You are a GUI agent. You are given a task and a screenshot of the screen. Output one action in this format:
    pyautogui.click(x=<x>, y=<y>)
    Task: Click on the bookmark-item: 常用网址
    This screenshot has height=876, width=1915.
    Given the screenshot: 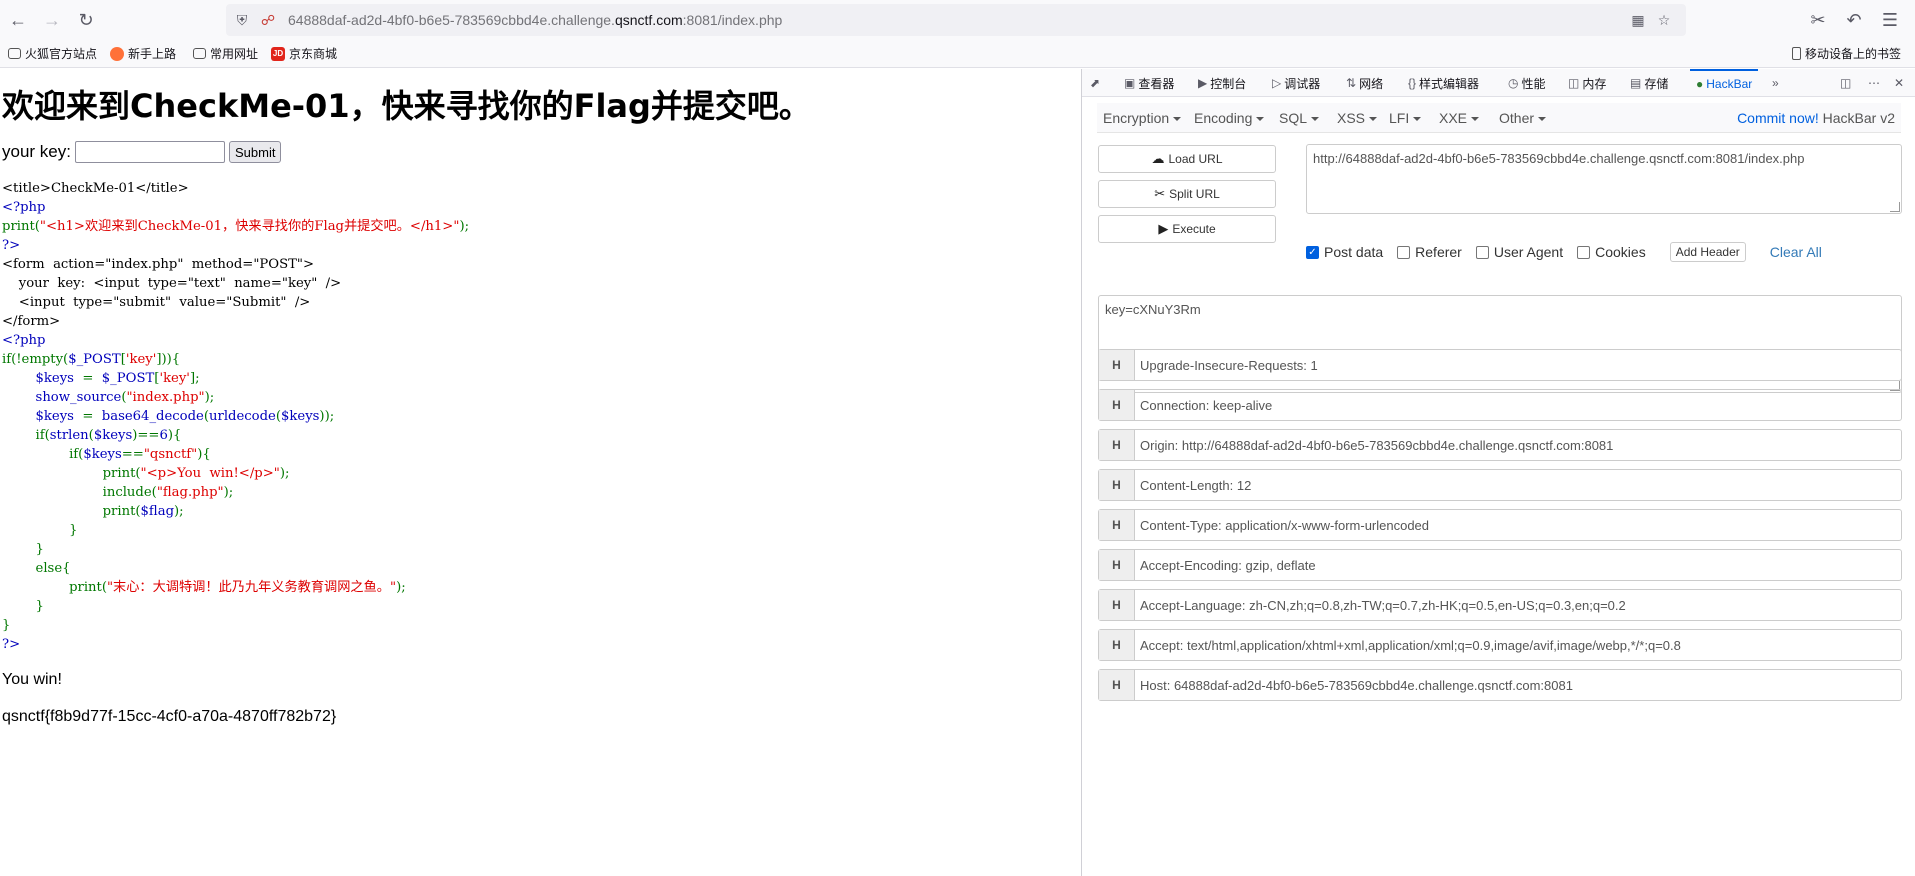 What is the action you would take?
    pyautogui.click(x=225, y=53)
    